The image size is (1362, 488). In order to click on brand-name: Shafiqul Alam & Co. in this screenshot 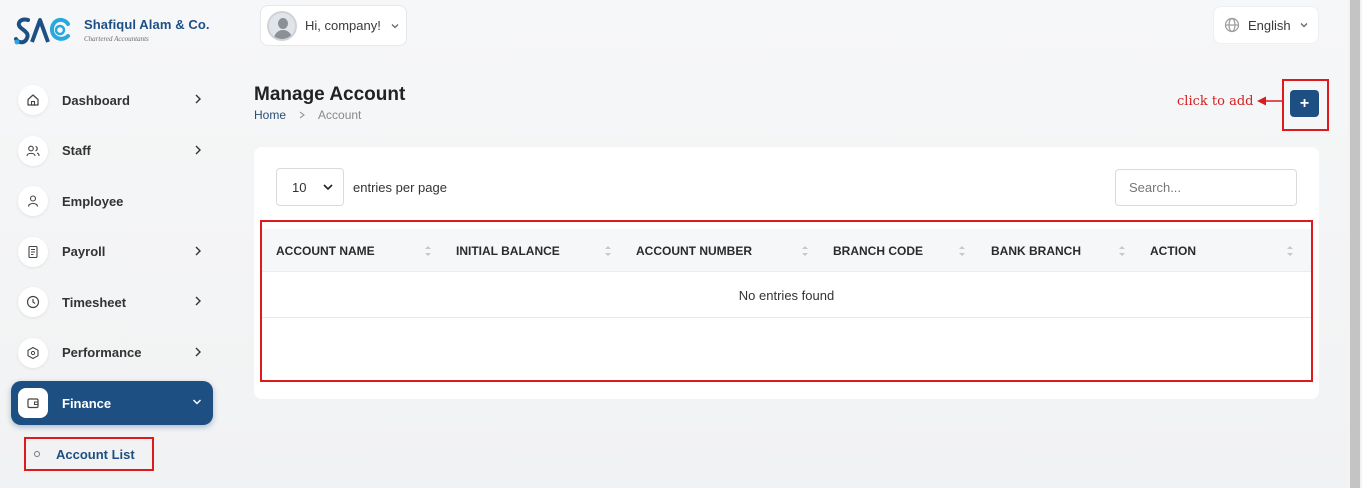, I will do `click(147, 24)`.